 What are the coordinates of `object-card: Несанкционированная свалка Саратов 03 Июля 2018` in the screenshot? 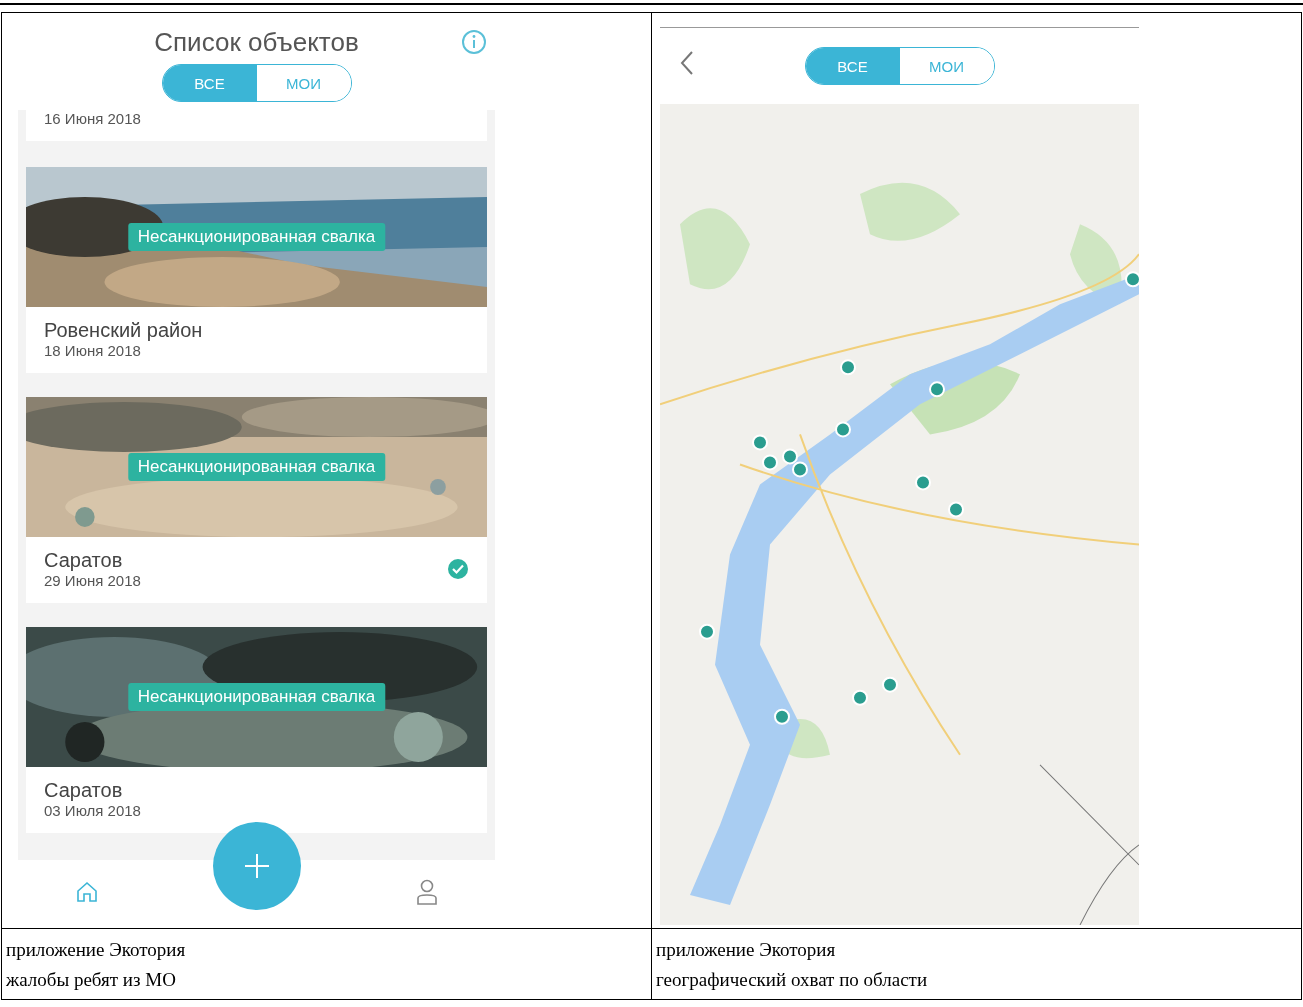 It's located at (256, 730).